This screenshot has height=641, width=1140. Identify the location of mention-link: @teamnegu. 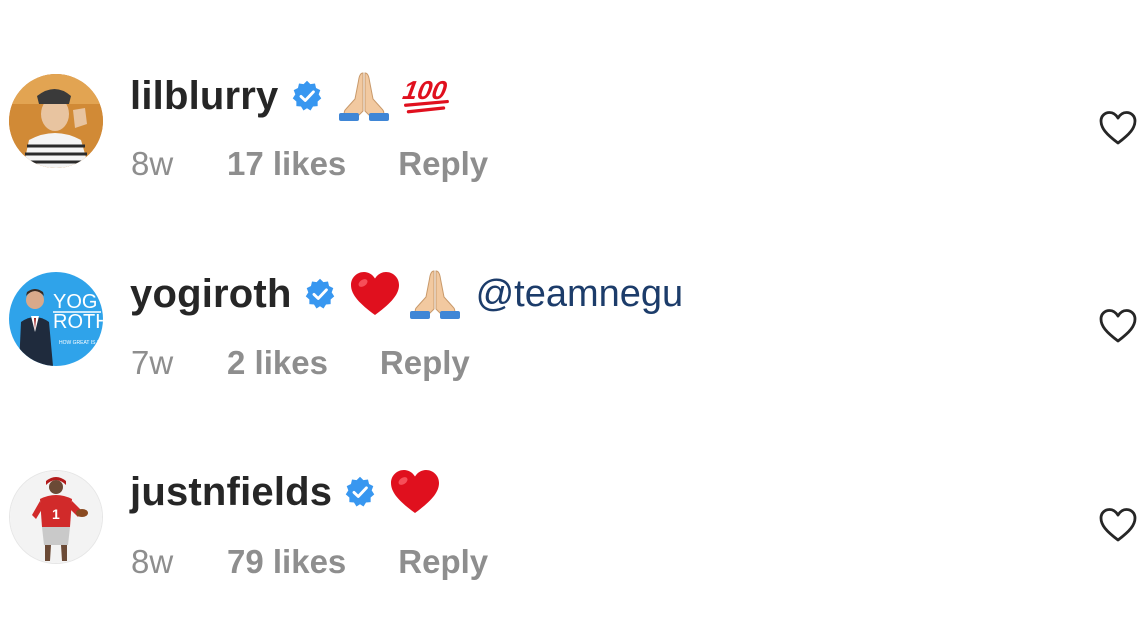
(580, 294).